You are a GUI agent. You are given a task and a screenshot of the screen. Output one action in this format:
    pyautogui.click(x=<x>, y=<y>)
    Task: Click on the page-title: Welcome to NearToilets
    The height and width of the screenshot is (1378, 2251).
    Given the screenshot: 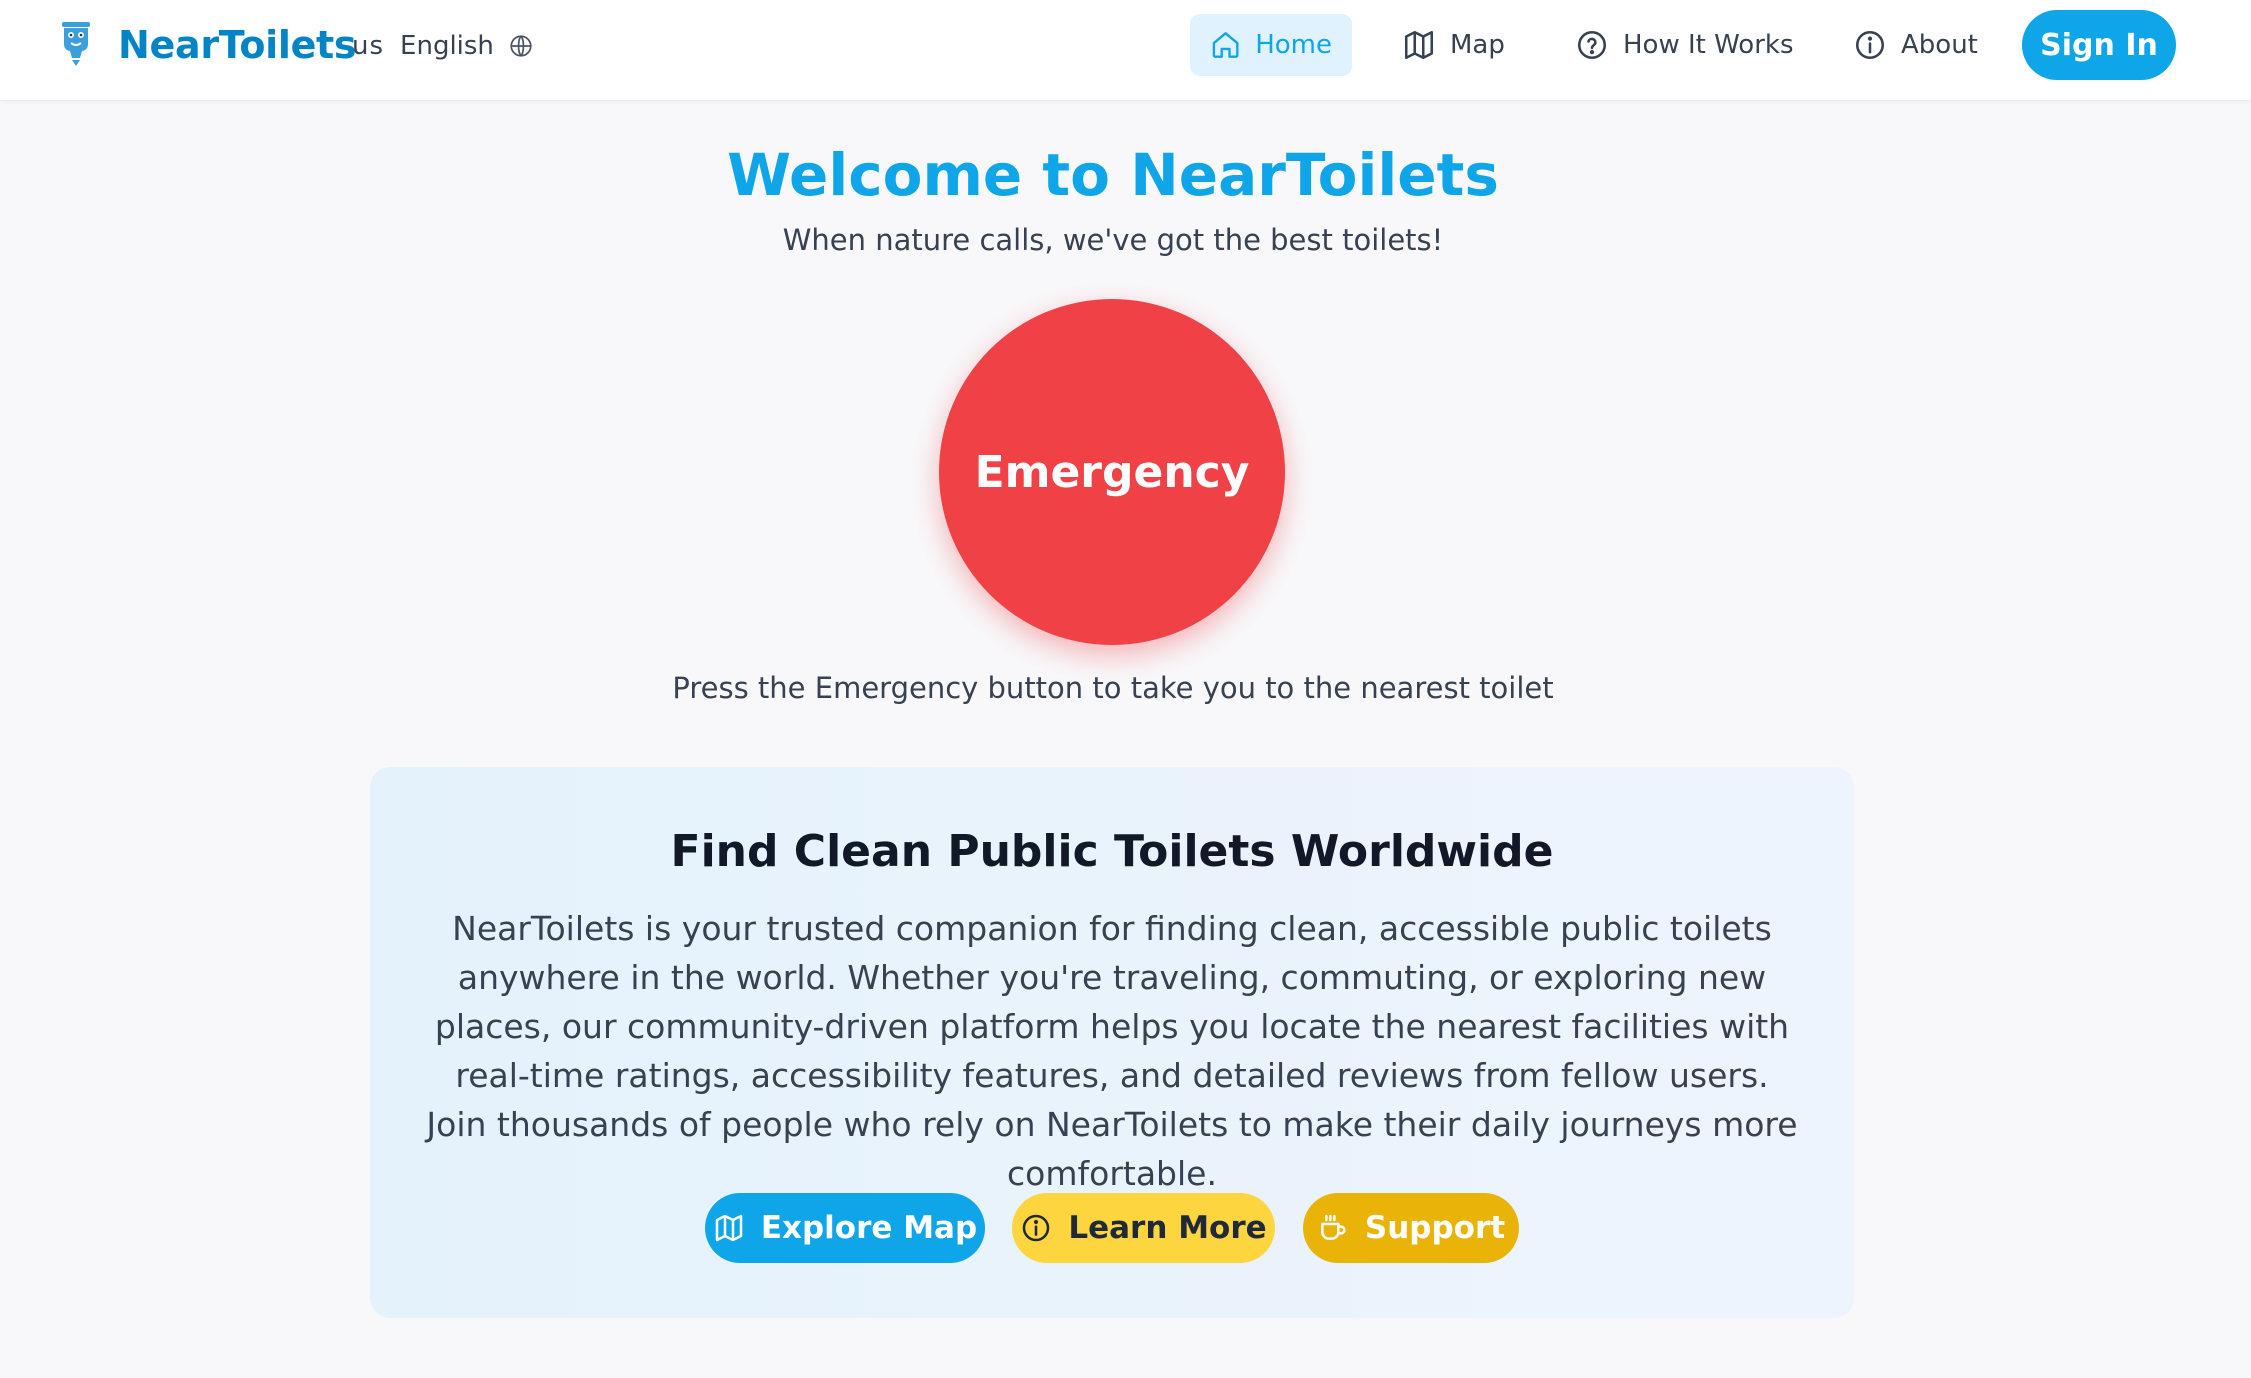 What is the action you would take?
    pyautogui.click(x=1113, y=175)
    